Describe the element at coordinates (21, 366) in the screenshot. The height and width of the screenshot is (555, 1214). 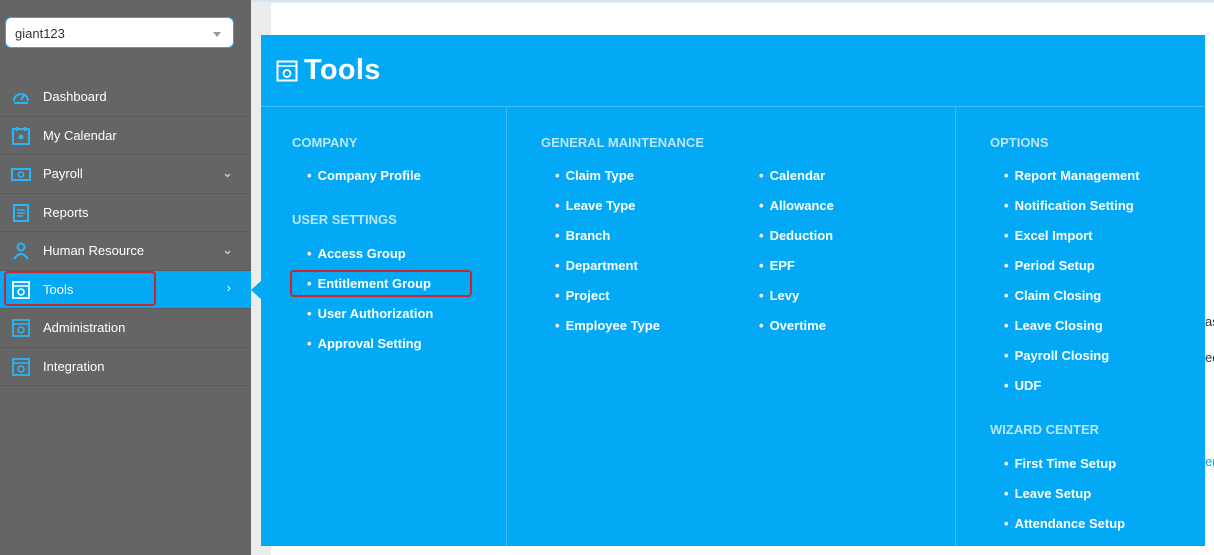
I see `integration-icon` at that location.